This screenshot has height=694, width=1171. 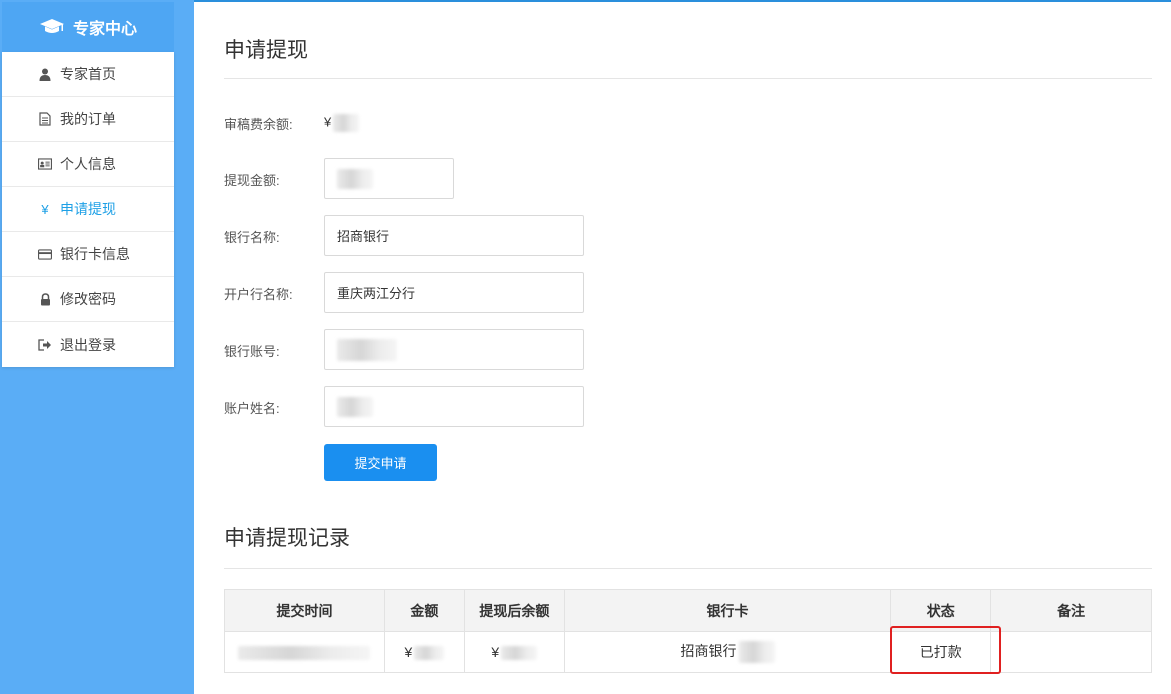 I want to click on id-card-icon, so click(x=45, y=164).